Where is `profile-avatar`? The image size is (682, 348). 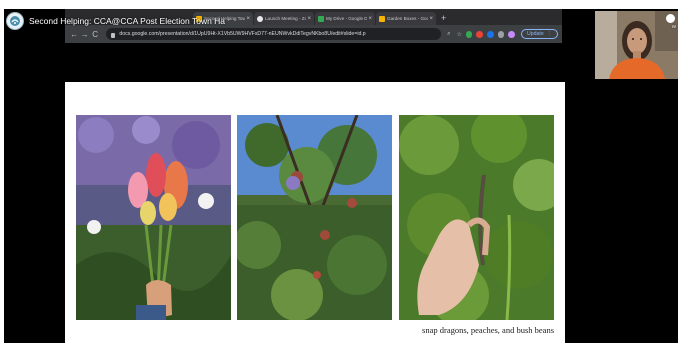 profile-avatar is located at coordinates (512, 34).